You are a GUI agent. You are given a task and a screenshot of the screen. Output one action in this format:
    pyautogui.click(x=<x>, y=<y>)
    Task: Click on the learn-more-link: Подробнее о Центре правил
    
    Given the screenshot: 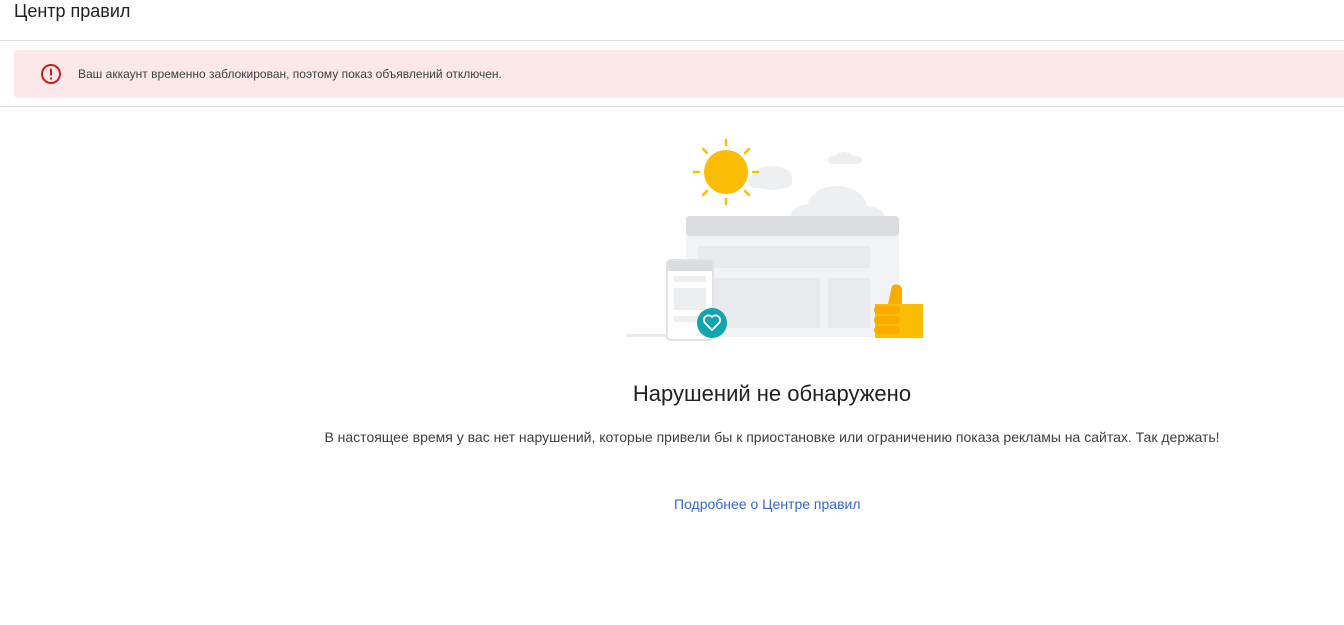 What is the action you would take?
    pyautogui.click(x=767, y=504)
    